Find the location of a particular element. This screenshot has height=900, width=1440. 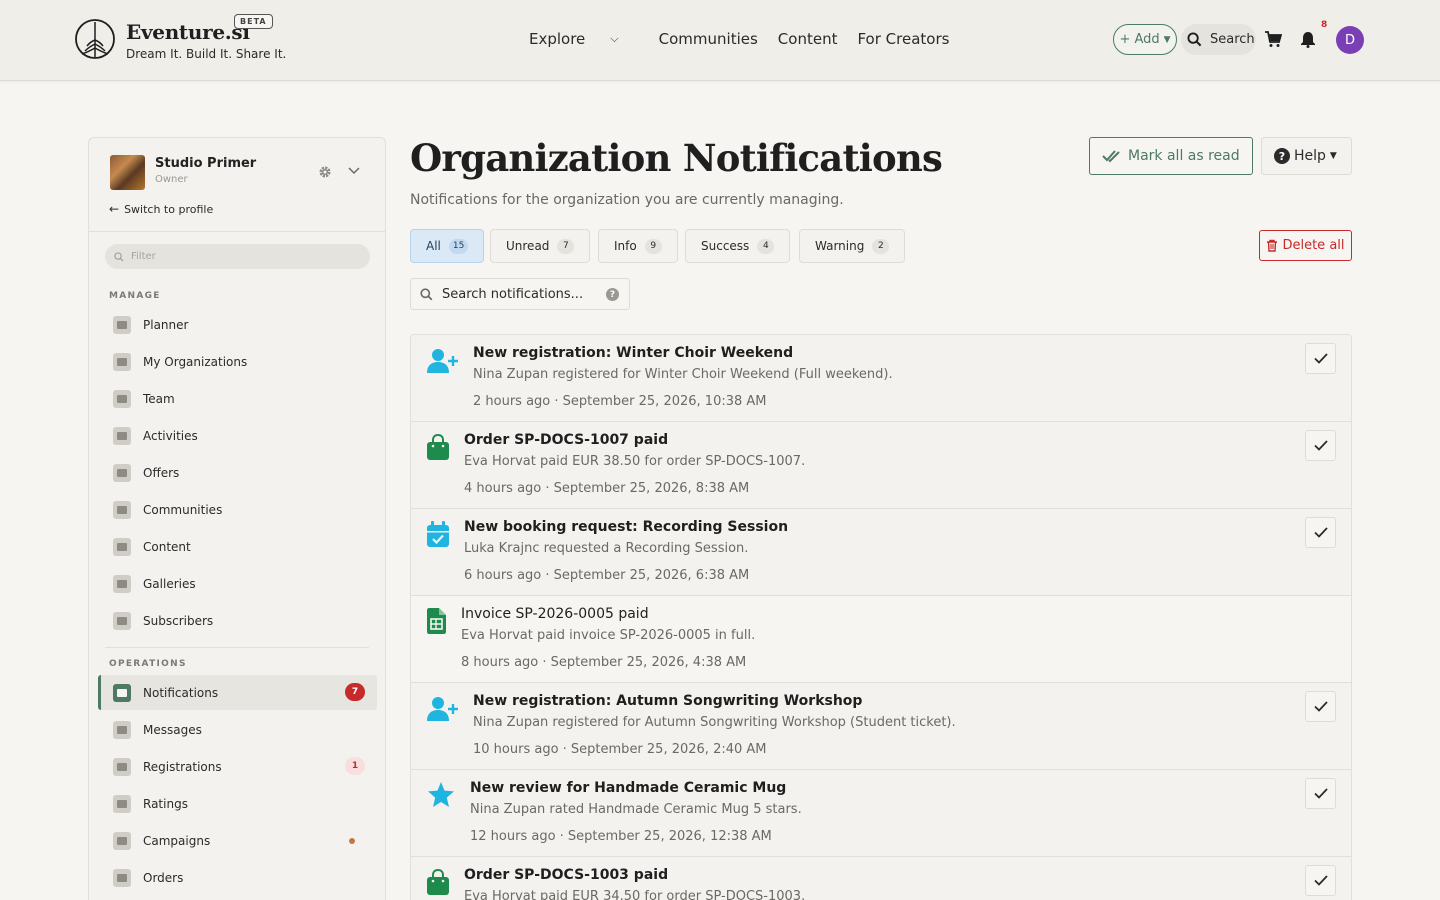

tab-label: Info is located at coordinates (625, 246).